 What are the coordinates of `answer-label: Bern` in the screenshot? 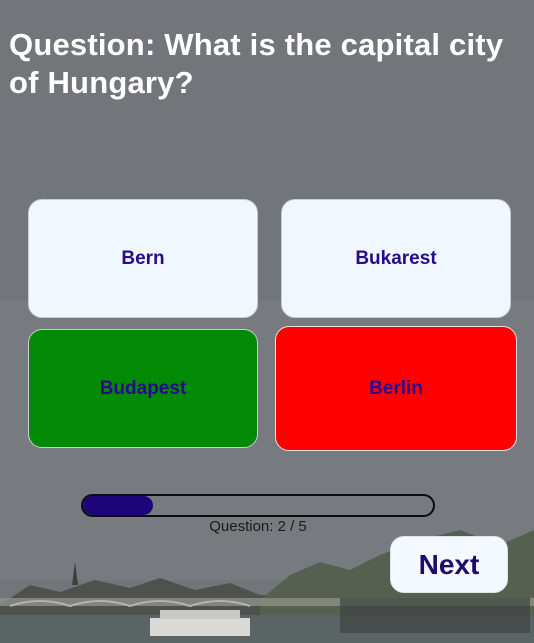 It's located at (143, 258).